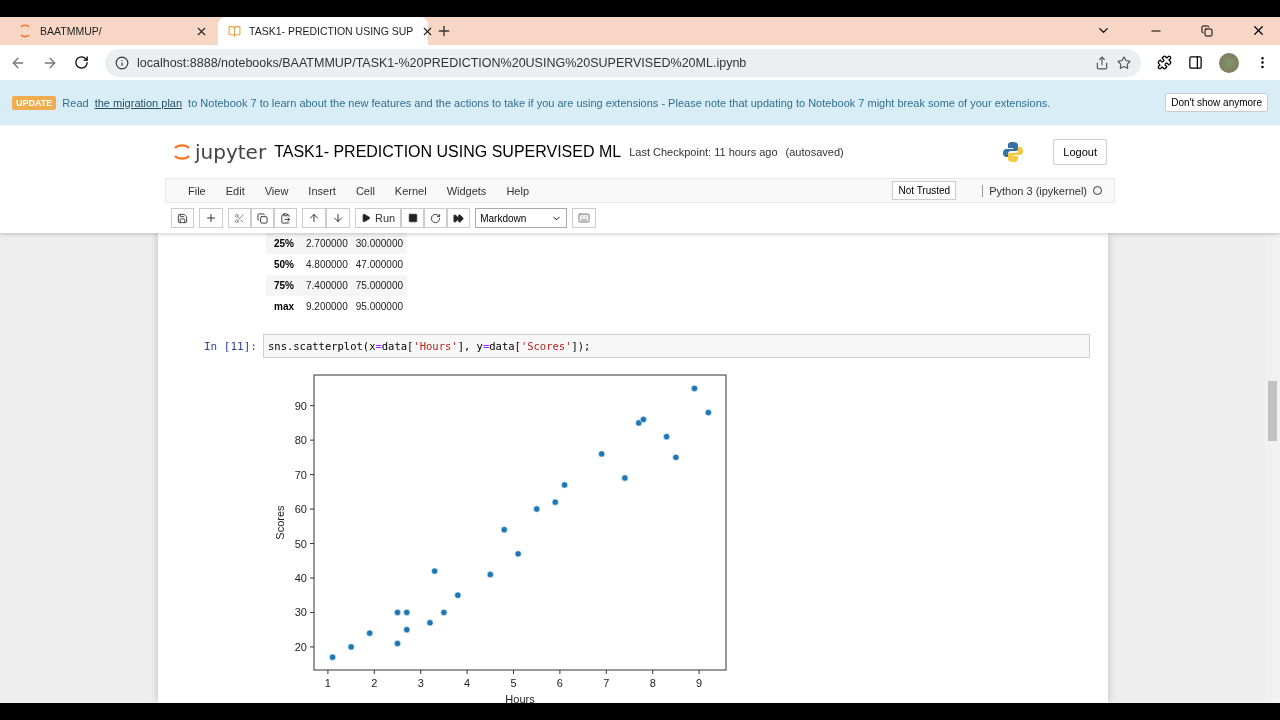 This screenshot has width=1280, height=720. I want to click on x-tick: 9, so click(699, 679).